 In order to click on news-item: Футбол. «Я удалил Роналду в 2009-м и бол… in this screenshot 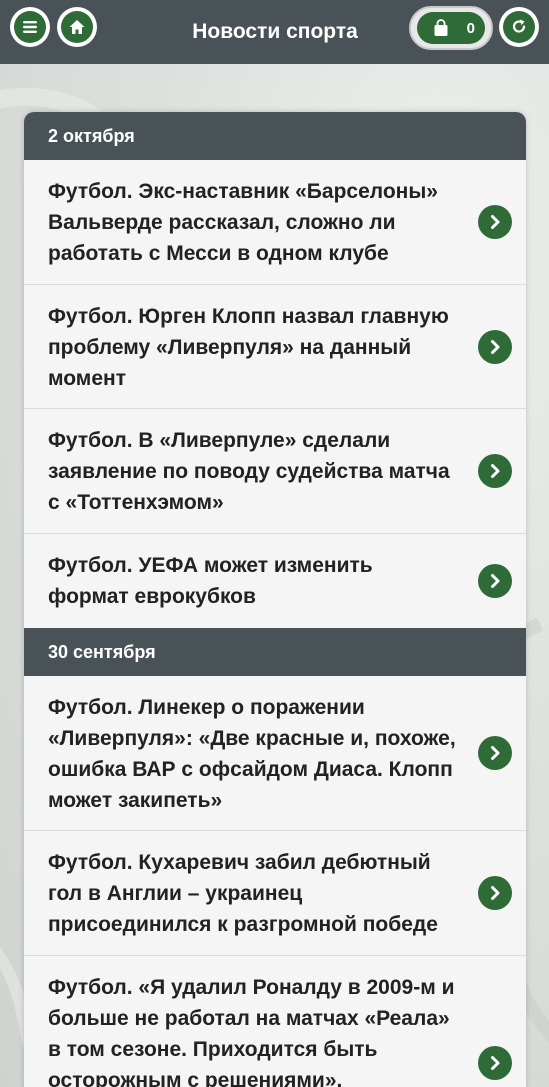, I will do `click(275, 1021)`.